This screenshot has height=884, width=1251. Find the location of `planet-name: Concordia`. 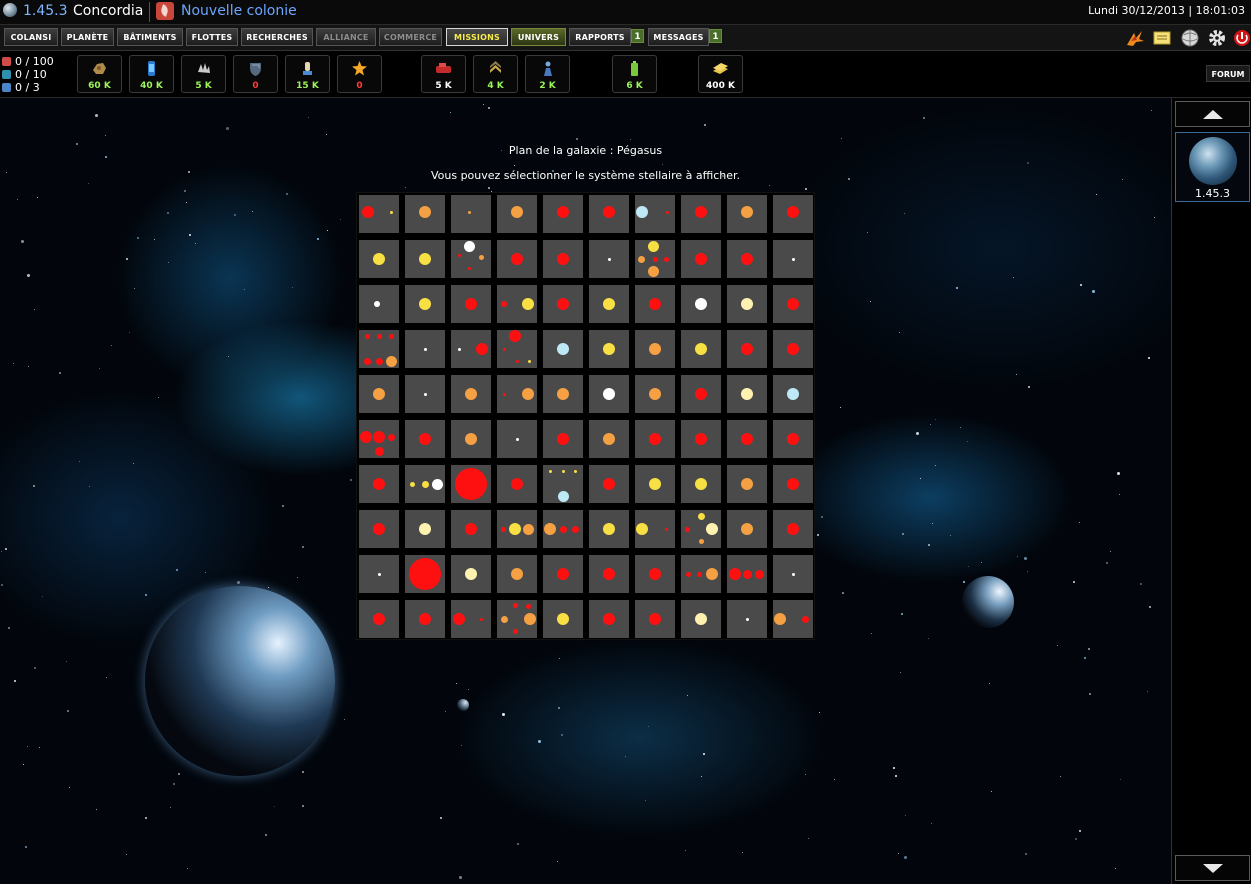

planet-name: Concordia is located at coordinates (108, 11).